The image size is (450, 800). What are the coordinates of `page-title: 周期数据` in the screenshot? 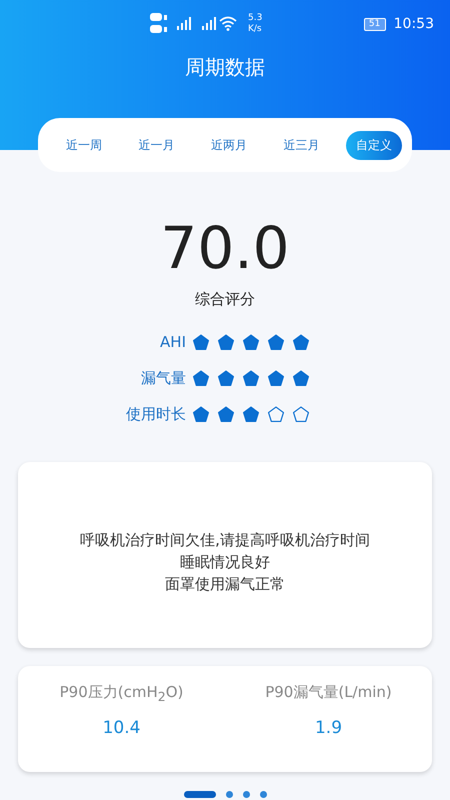 It's located at (225, 67).